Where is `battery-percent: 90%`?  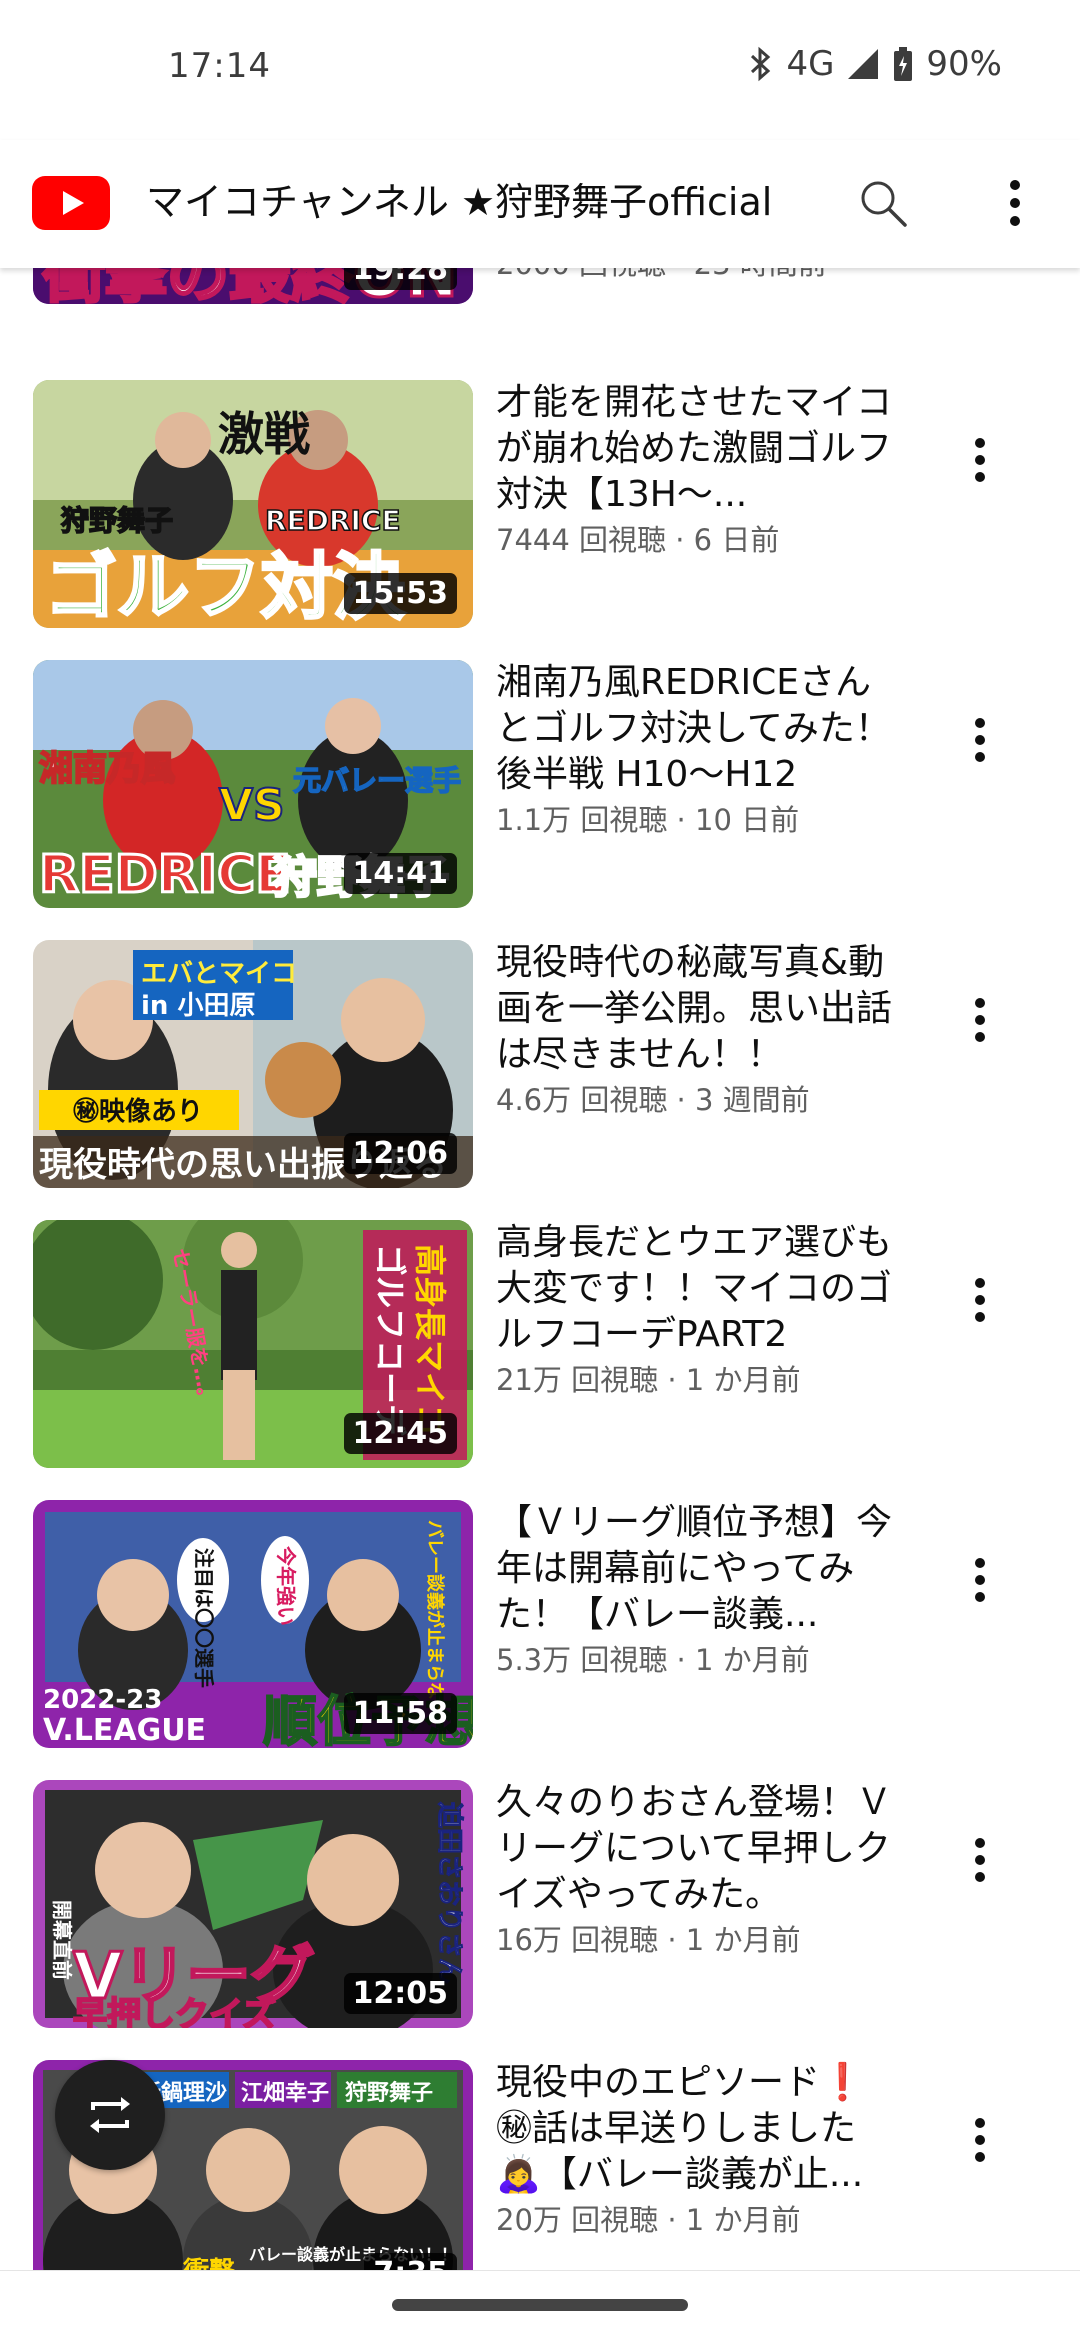
battery-percent: 90% is located at coordinates (964, 64).